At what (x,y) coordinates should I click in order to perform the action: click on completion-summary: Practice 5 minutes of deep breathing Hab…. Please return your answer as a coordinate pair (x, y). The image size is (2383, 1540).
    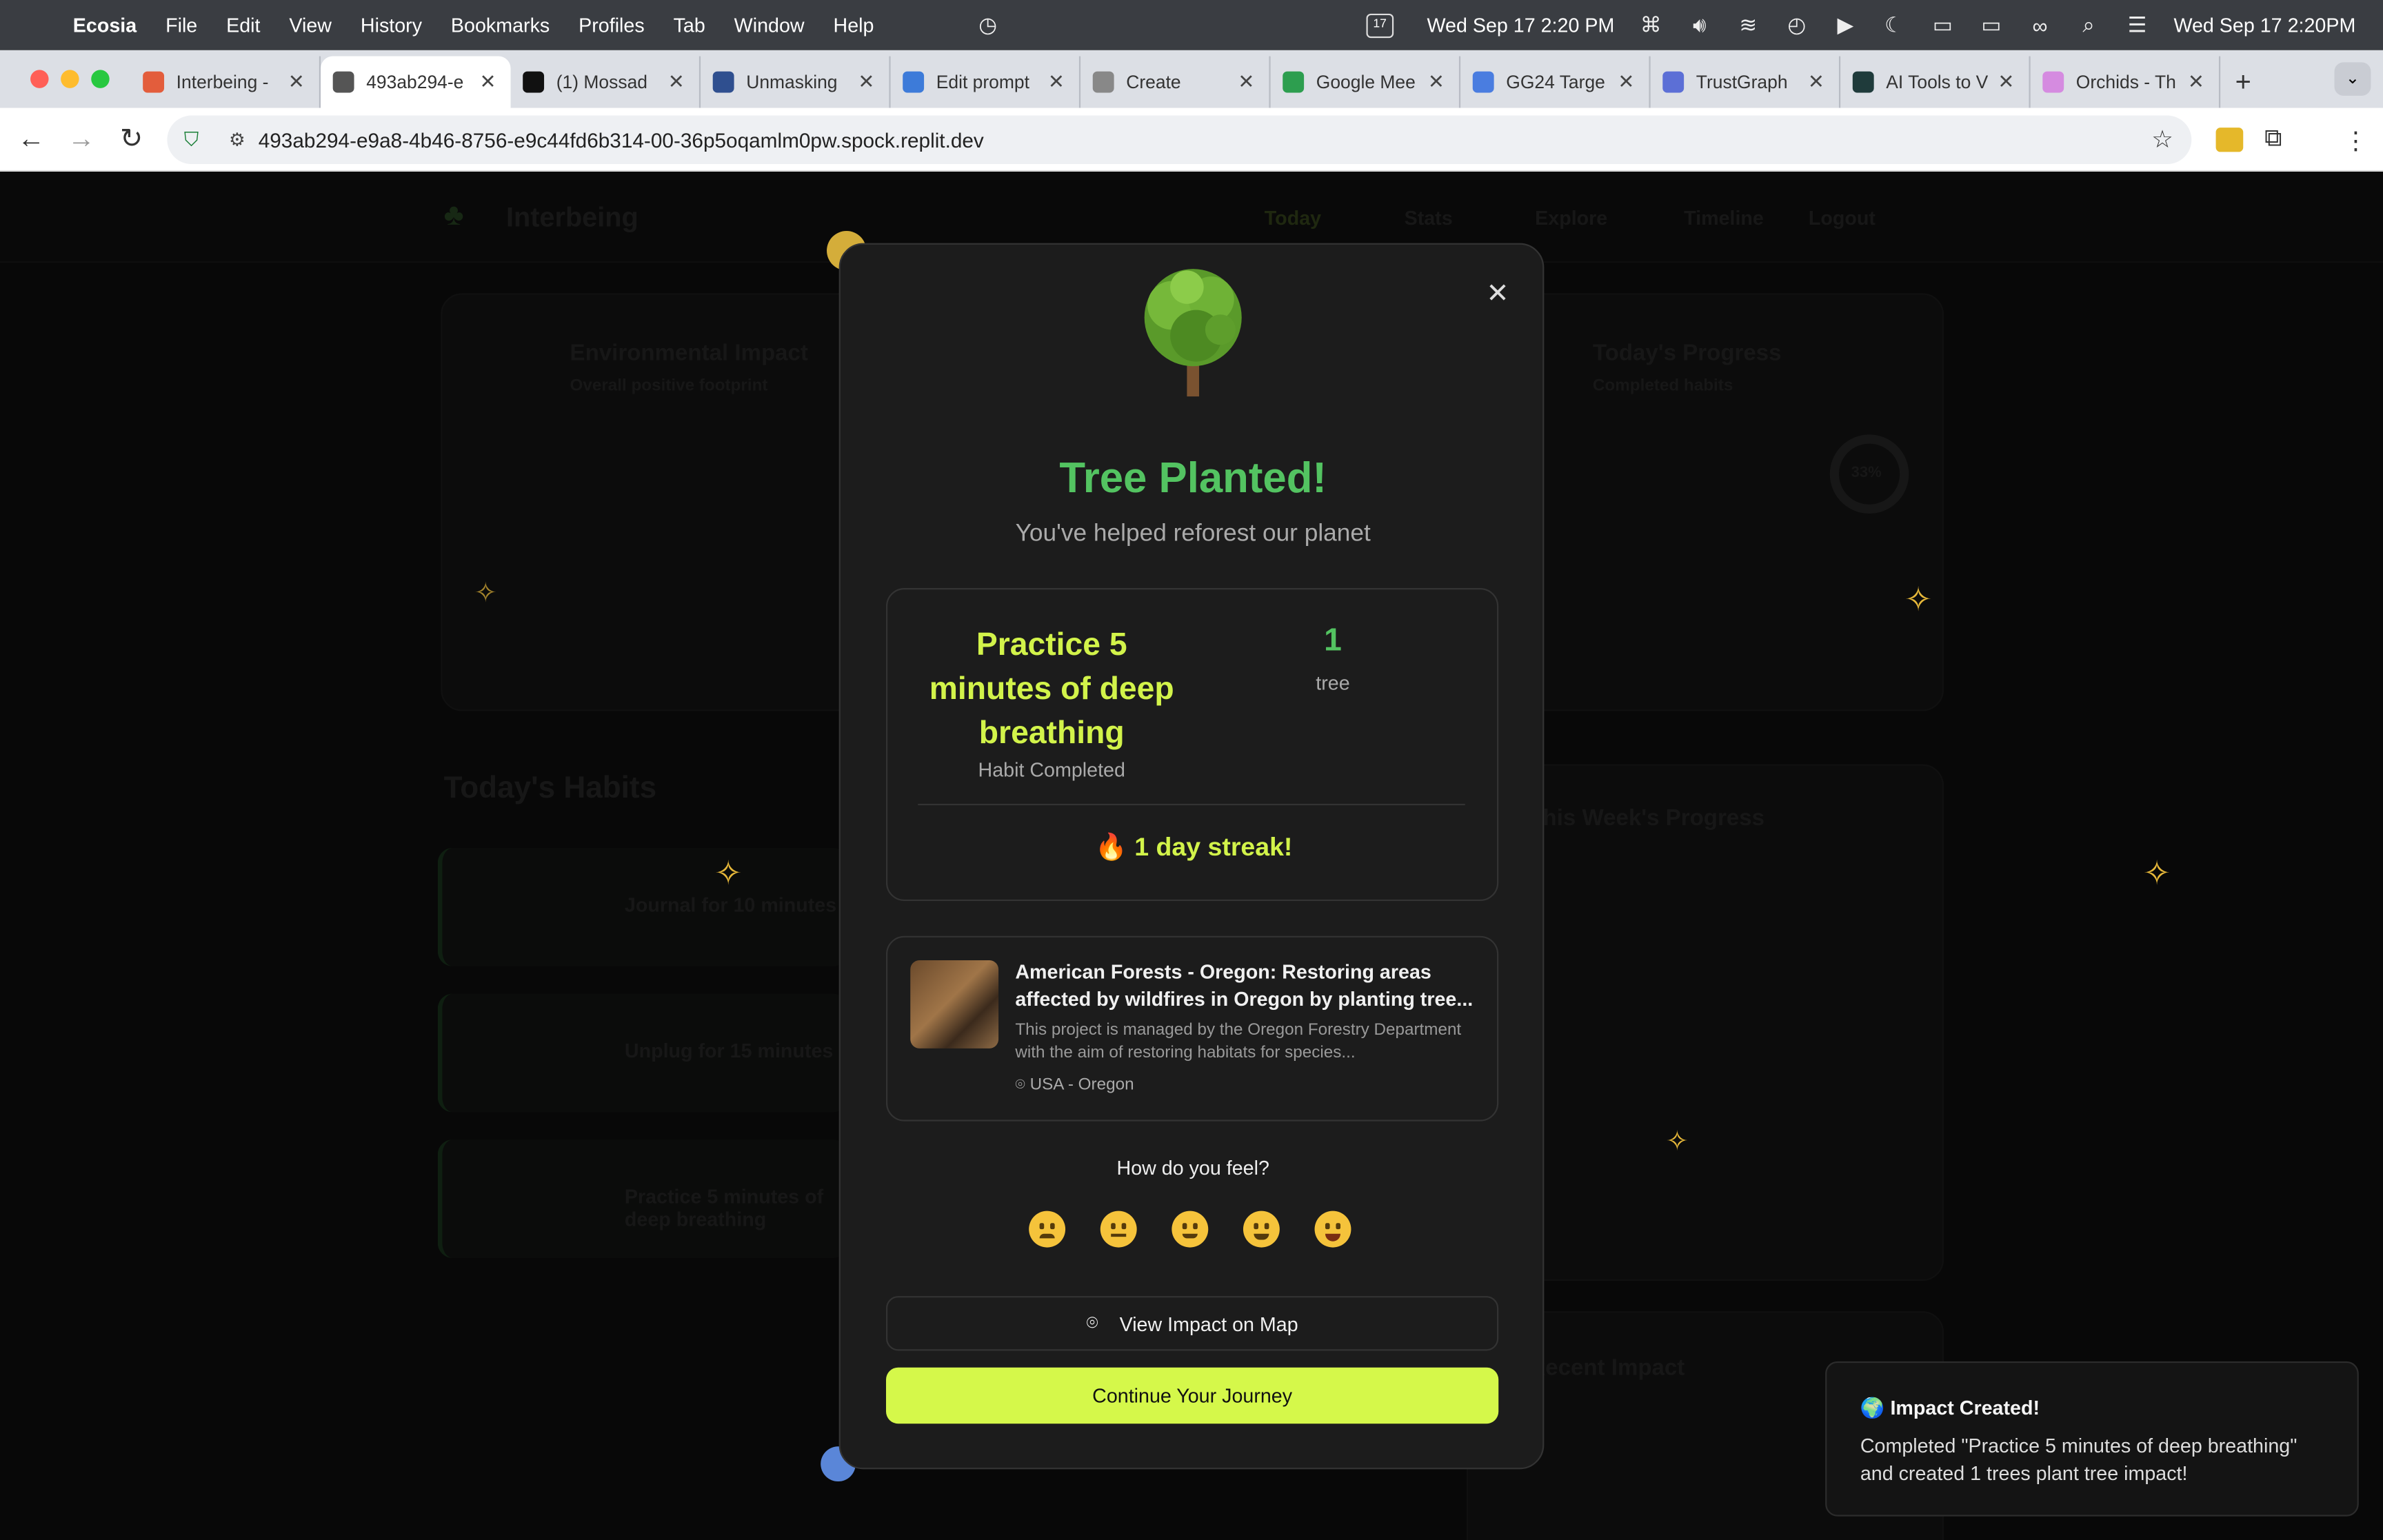
    Looking at the image, I should click on (1192, 744).